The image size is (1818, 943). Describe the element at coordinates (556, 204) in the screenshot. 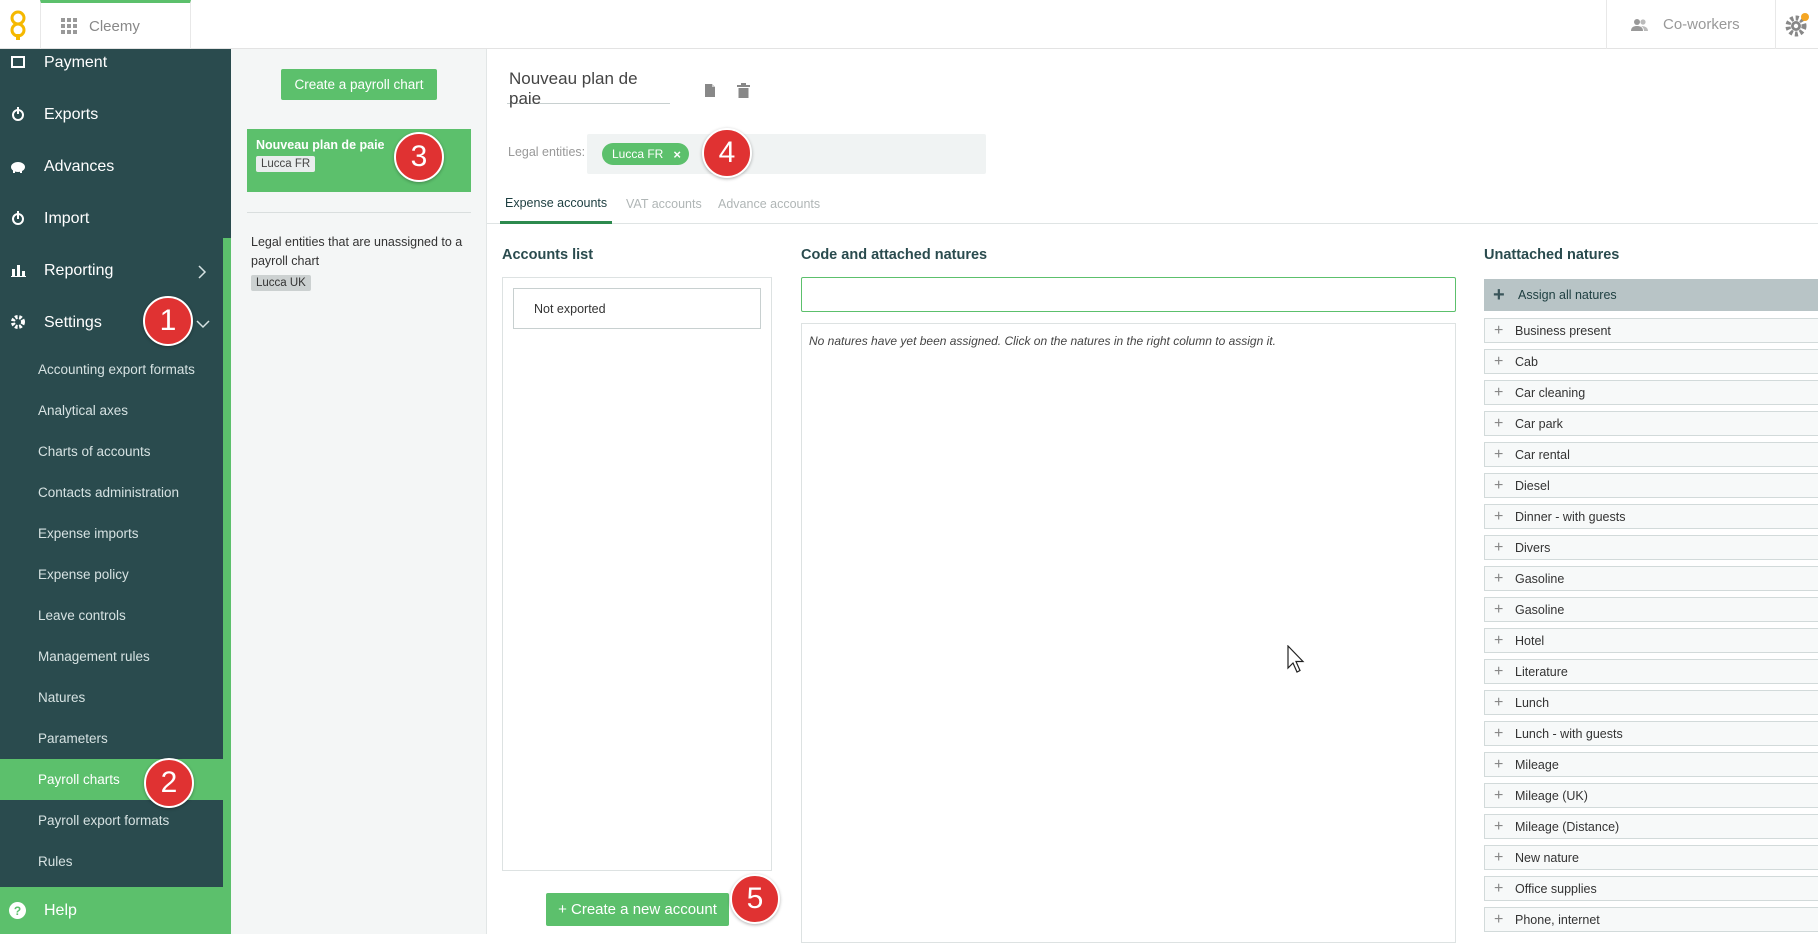

I see `tab-expense-accounts: Expense accounts` at that location.